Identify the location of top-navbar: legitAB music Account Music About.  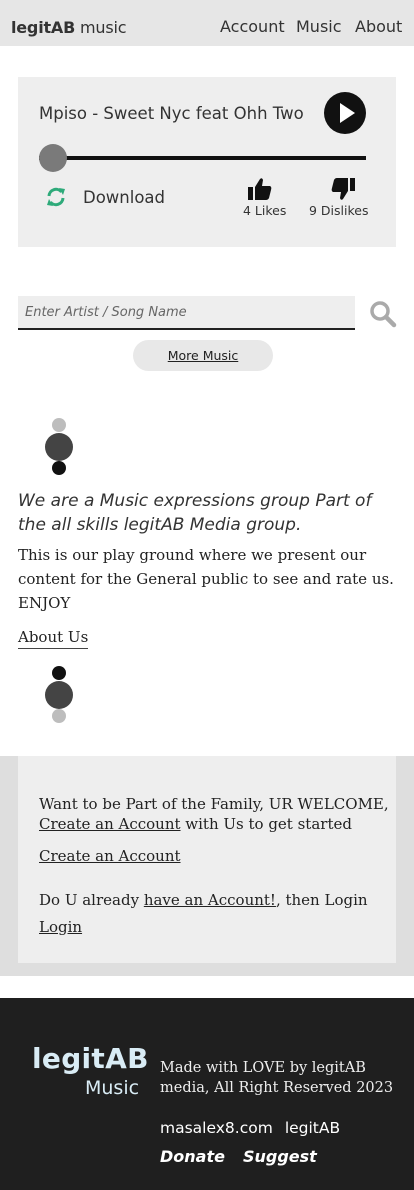
(207, 23).